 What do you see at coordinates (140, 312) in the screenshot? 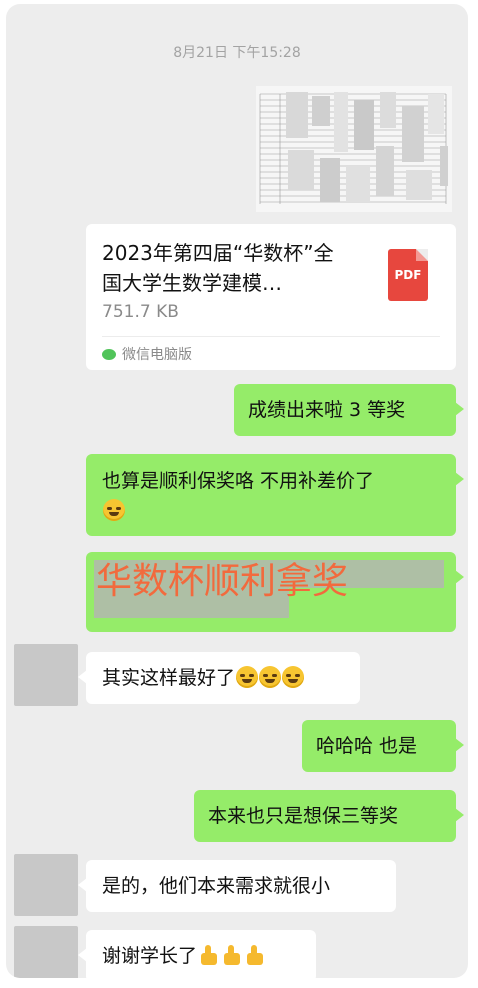
I see `file-size: 751.7 KB` at bounding box center [140, 312].